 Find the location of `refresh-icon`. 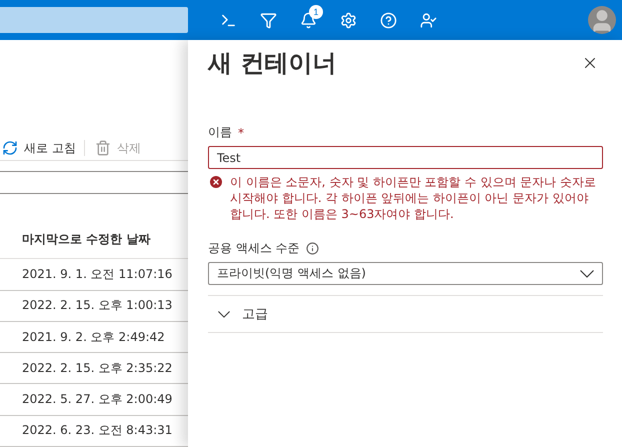

refresh-icon is located at coordinates (10, 148).